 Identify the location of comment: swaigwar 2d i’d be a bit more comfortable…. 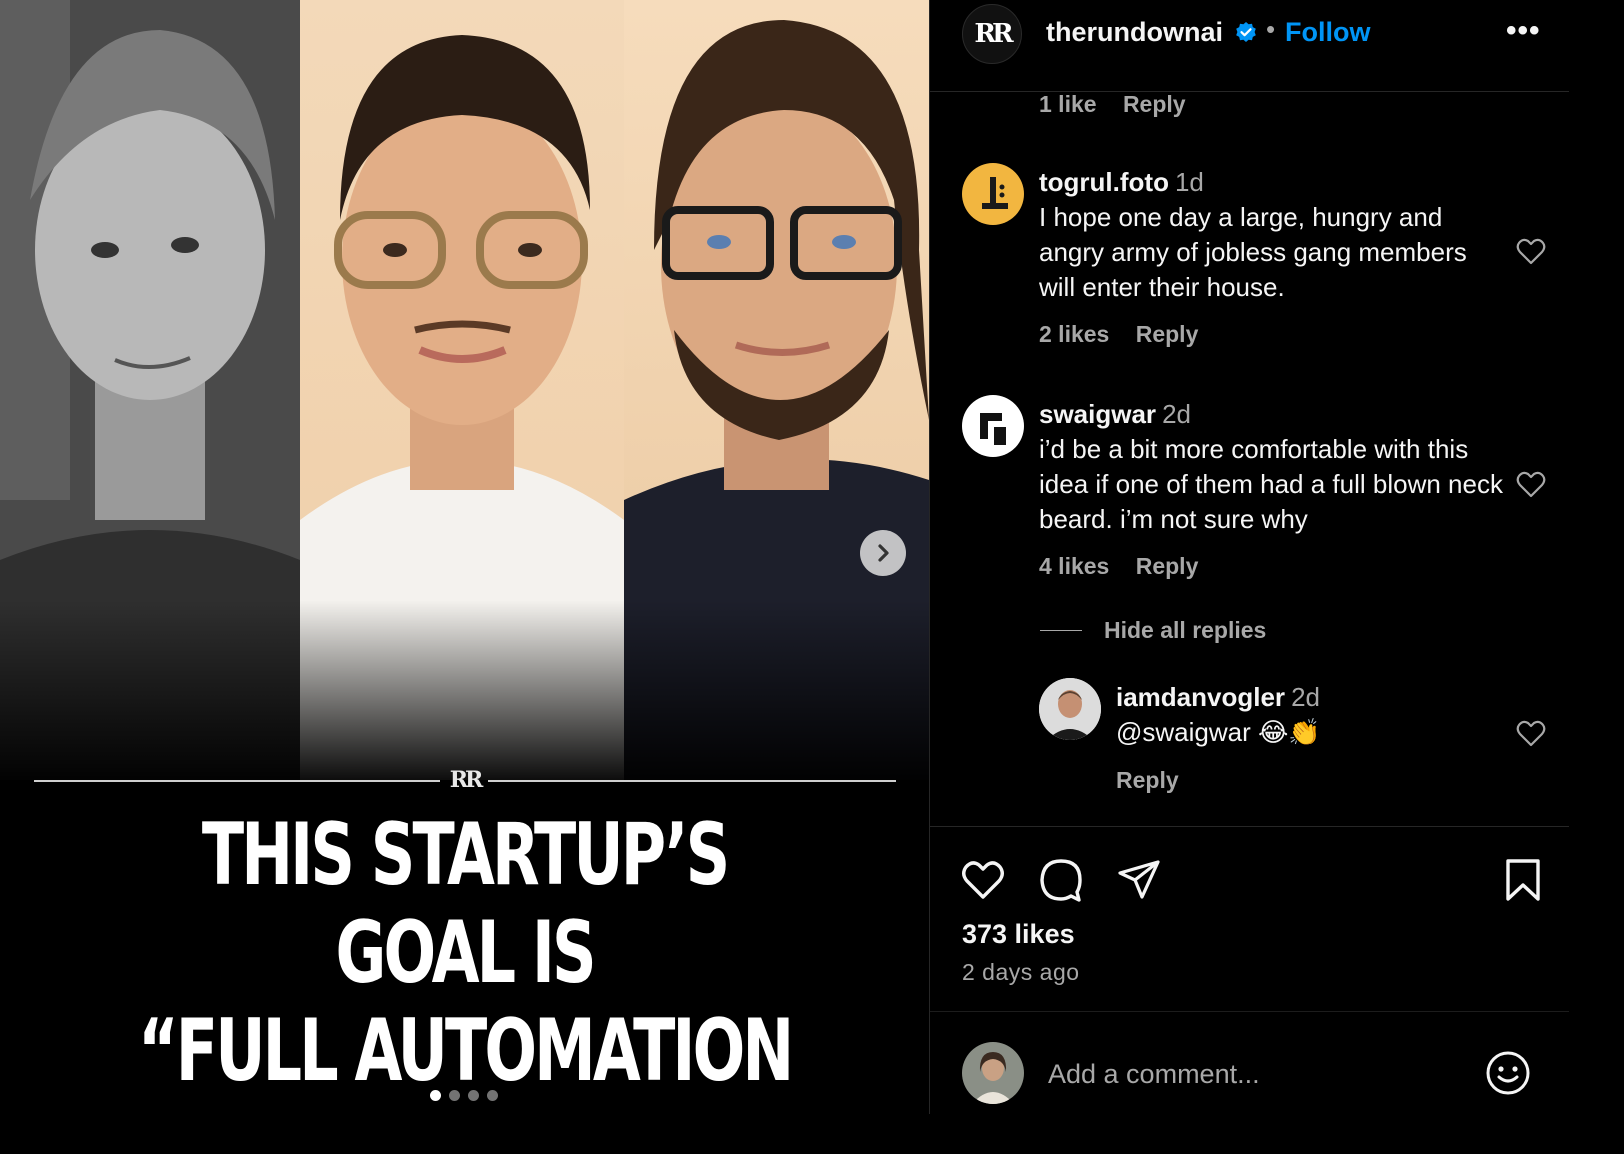
(1274, 467).